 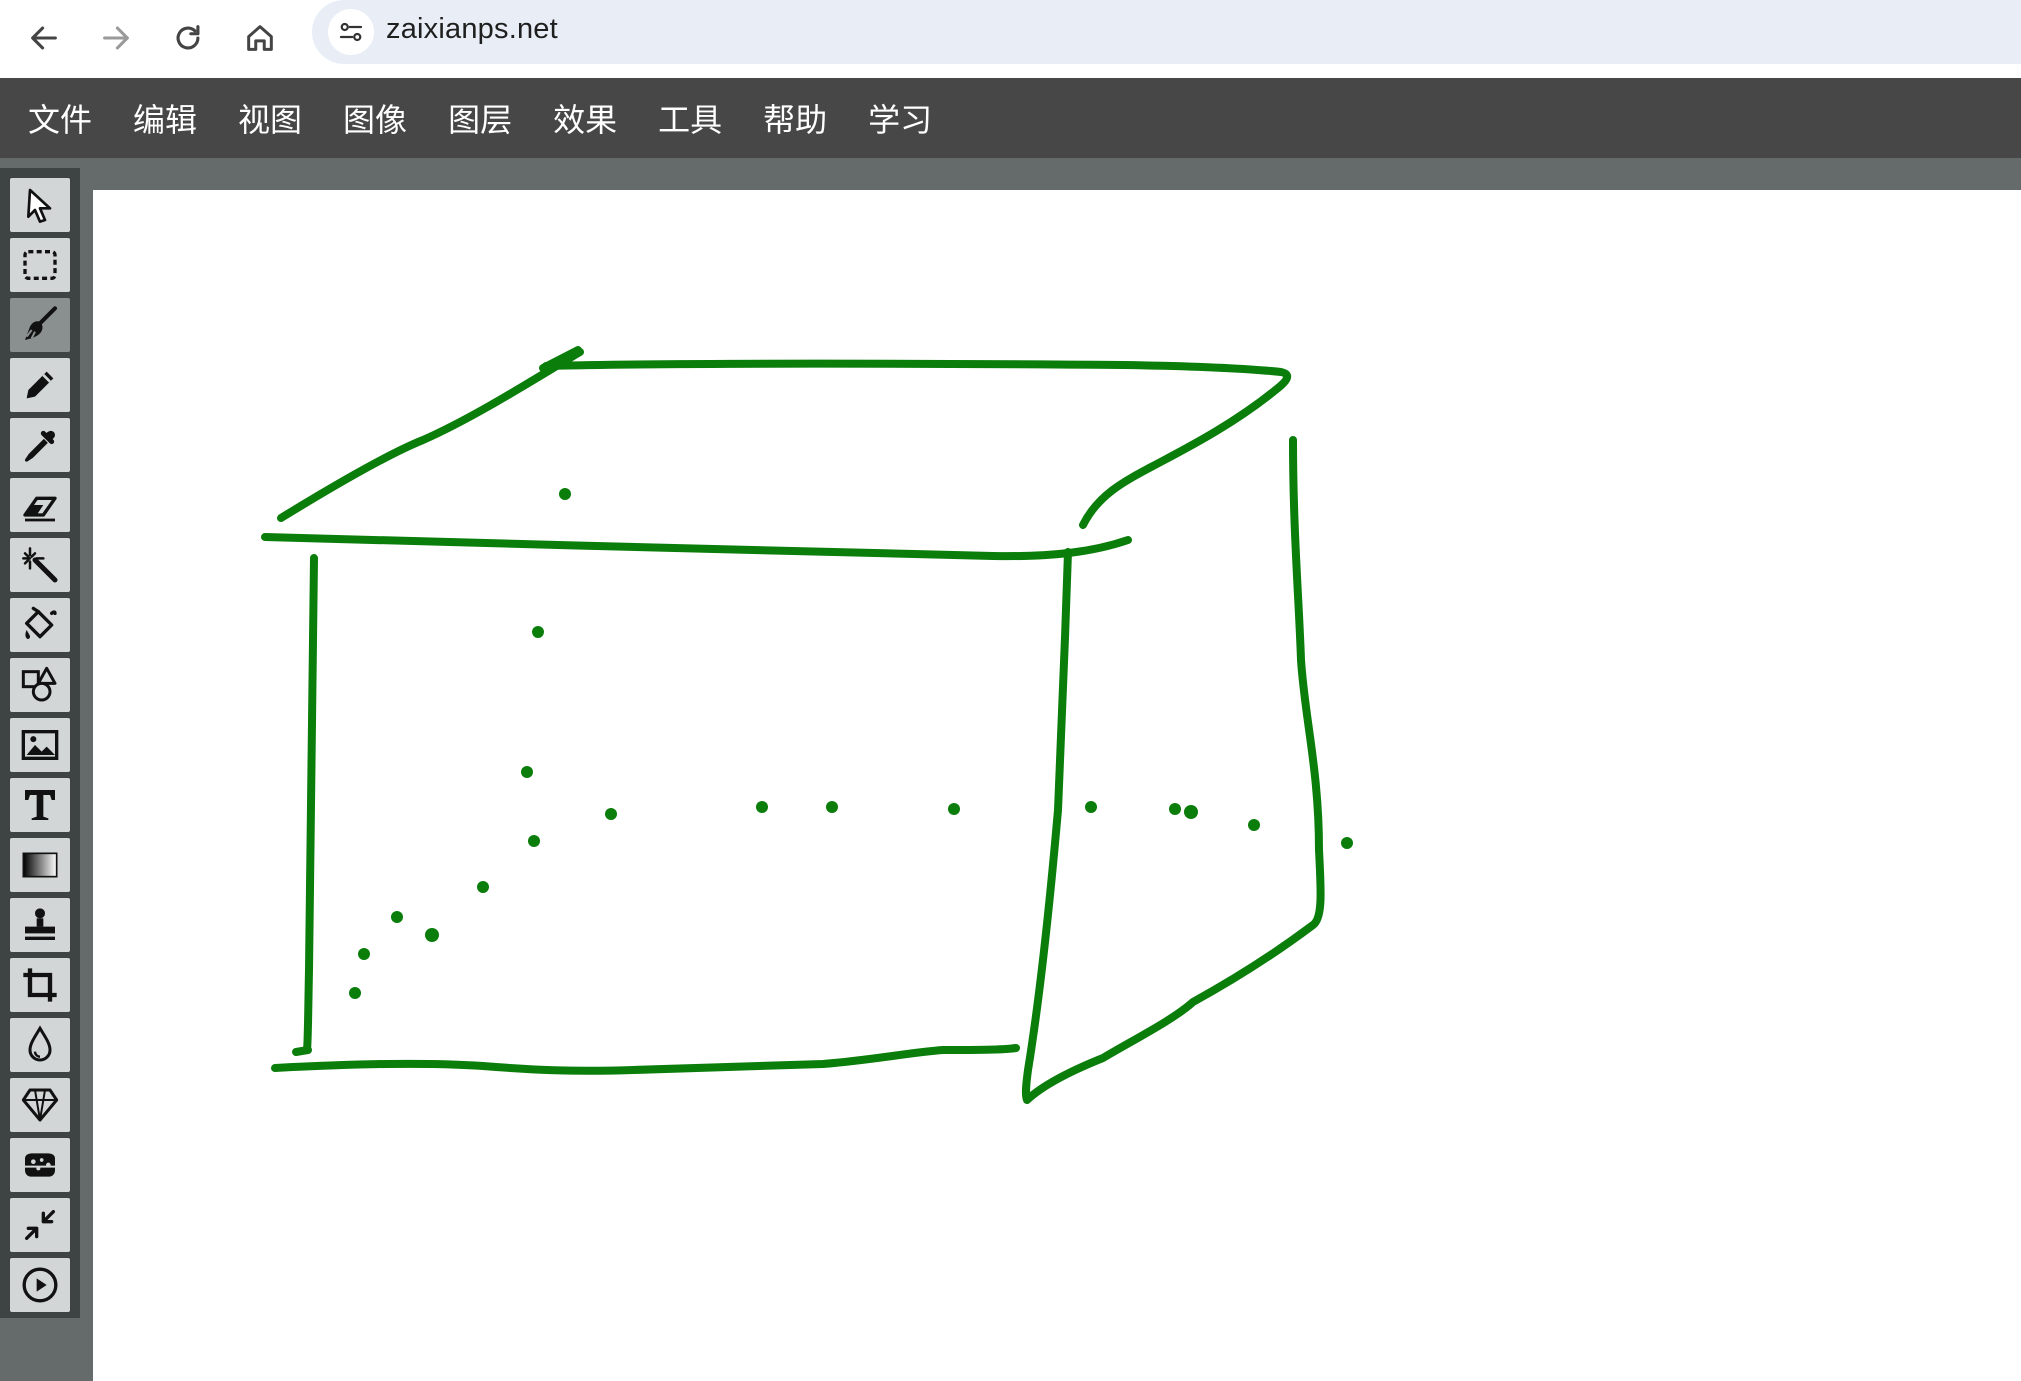 I want to click on stroke-front-top, so click(x=696, y=547).